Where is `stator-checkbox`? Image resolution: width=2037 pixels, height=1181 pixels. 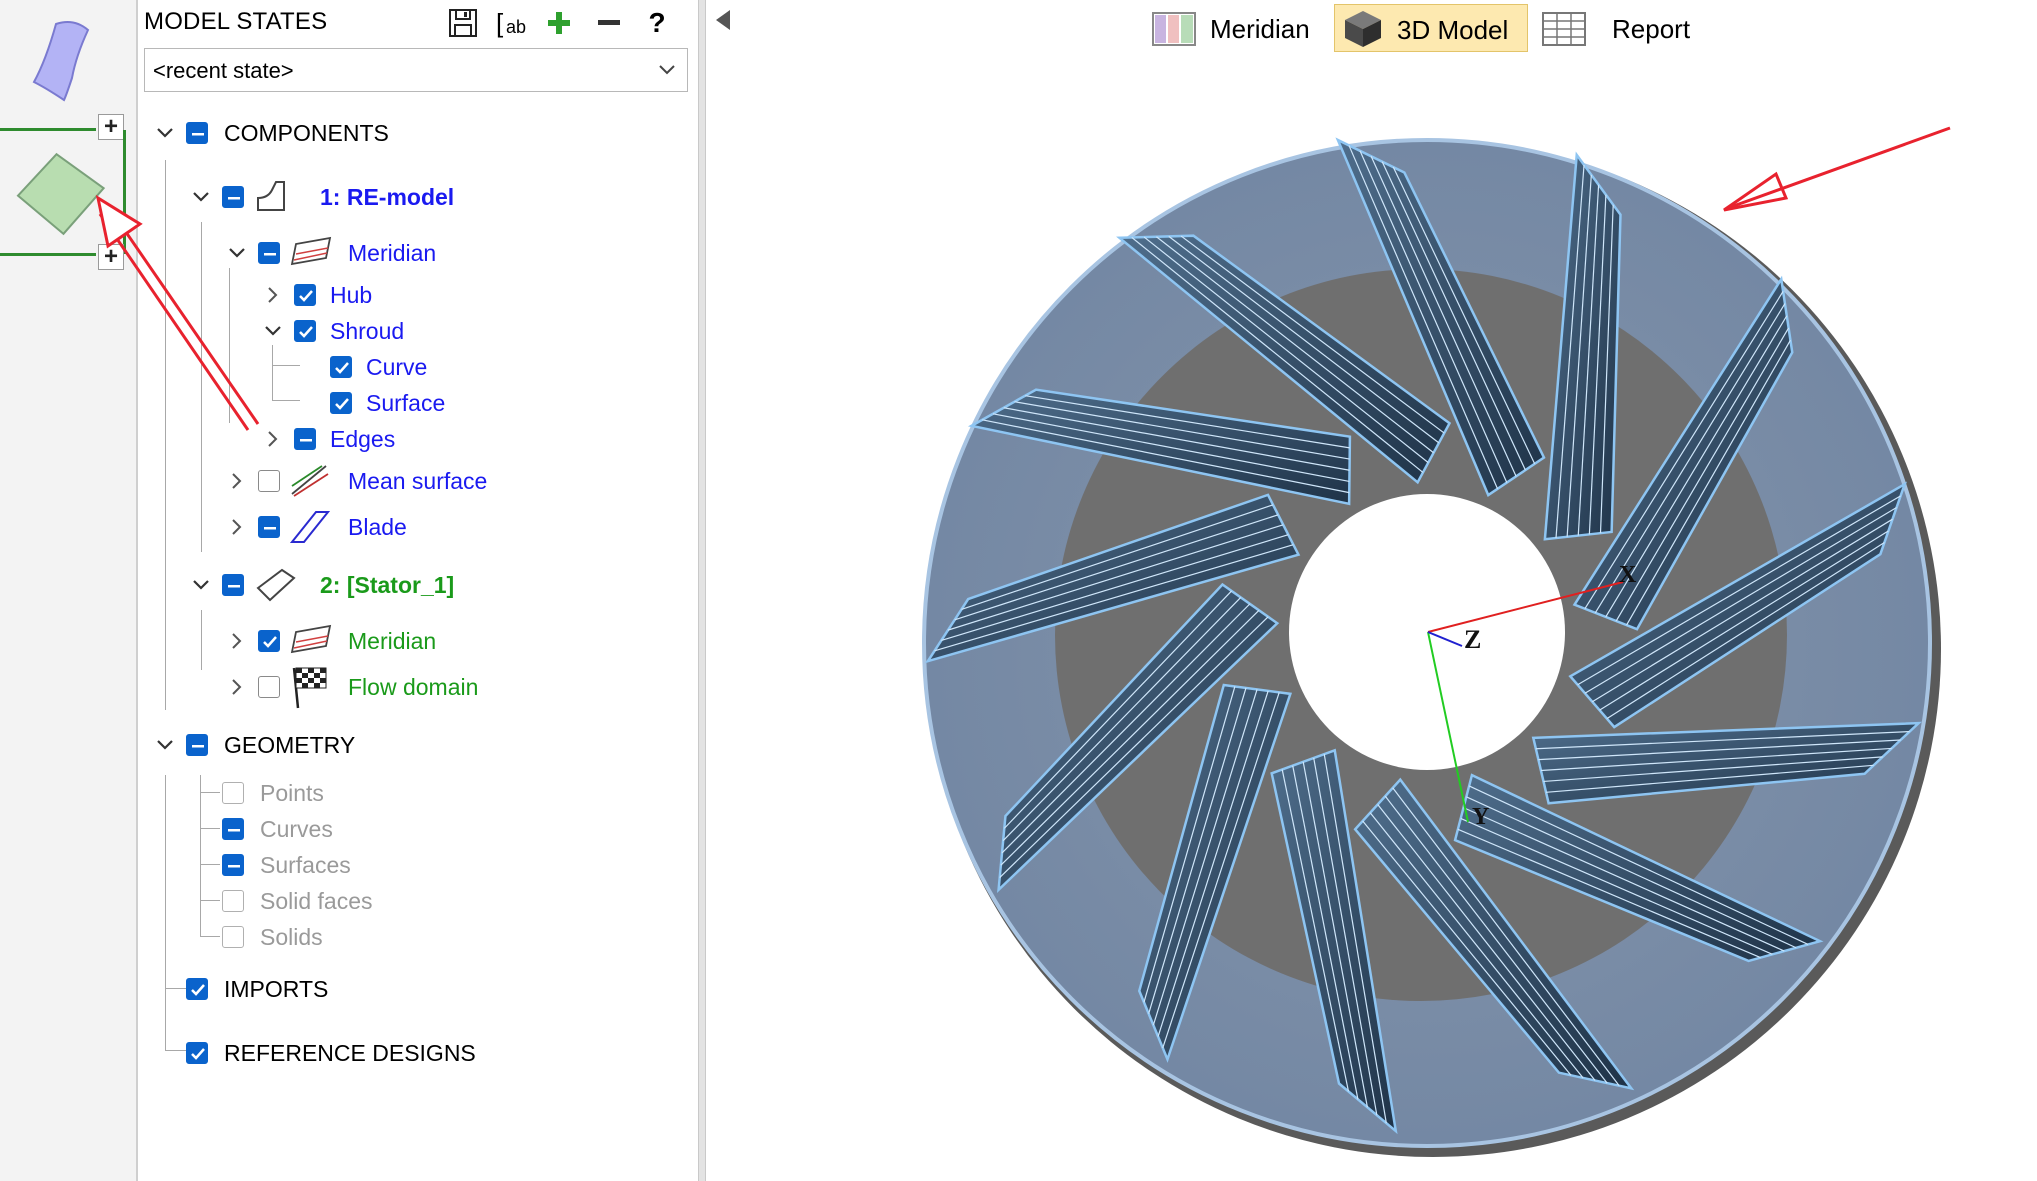 stator-checkbox is located at coordinates (233, 585).